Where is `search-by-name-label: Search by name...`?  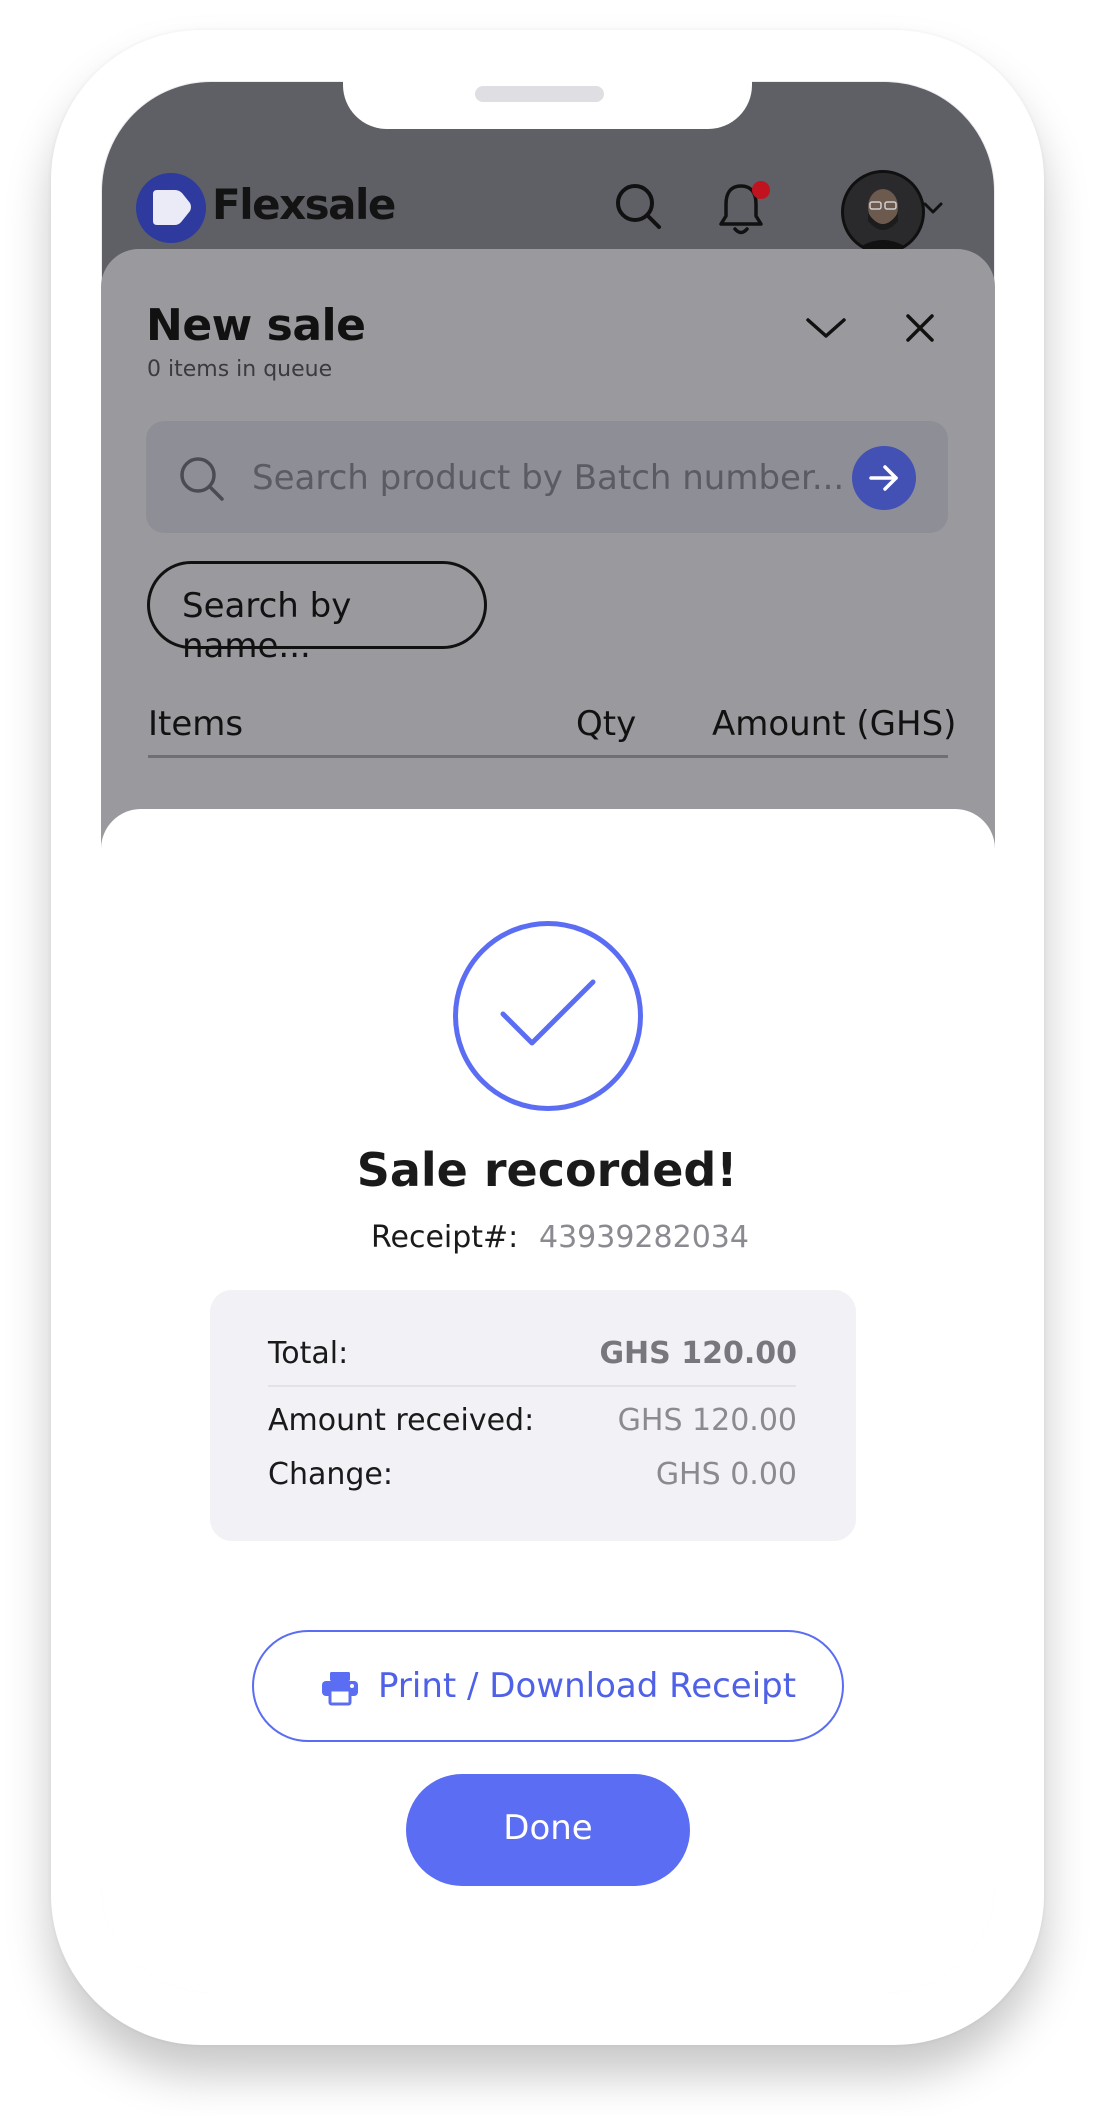
search-by-name-label: Search by name... is located at coordinates (267, 626).